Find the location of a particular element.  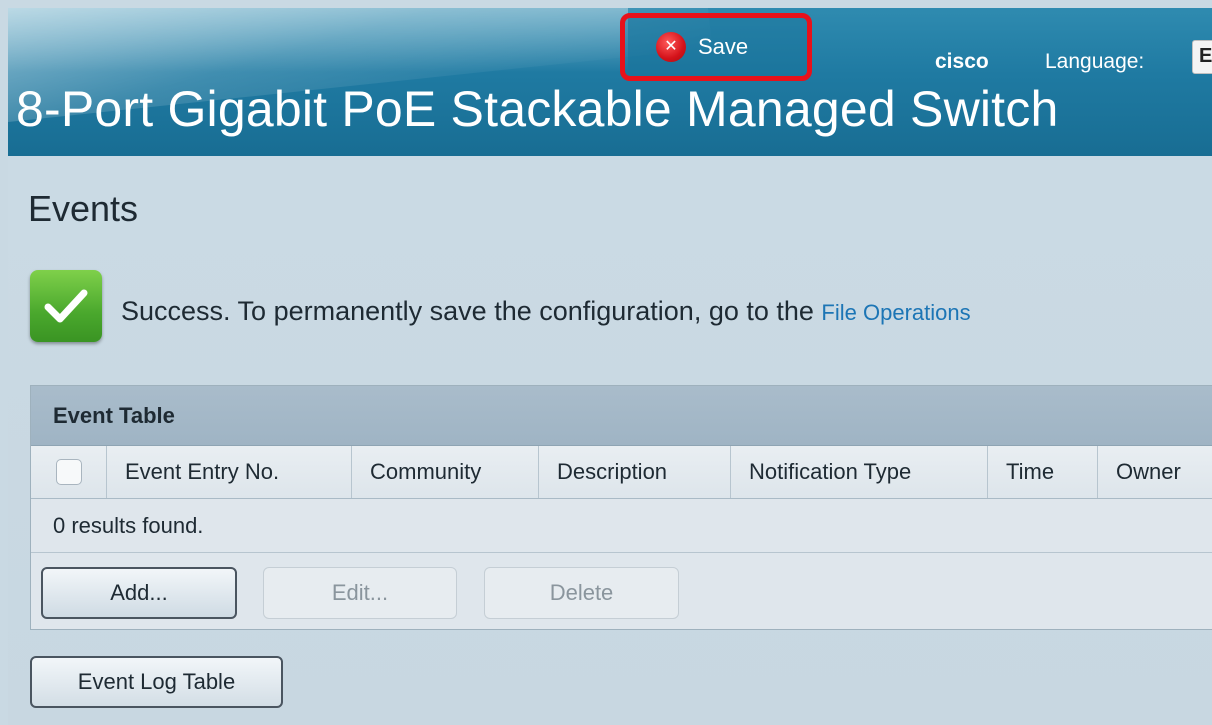

x-circle-icon: ✕ is located at coordinates (671, 47).